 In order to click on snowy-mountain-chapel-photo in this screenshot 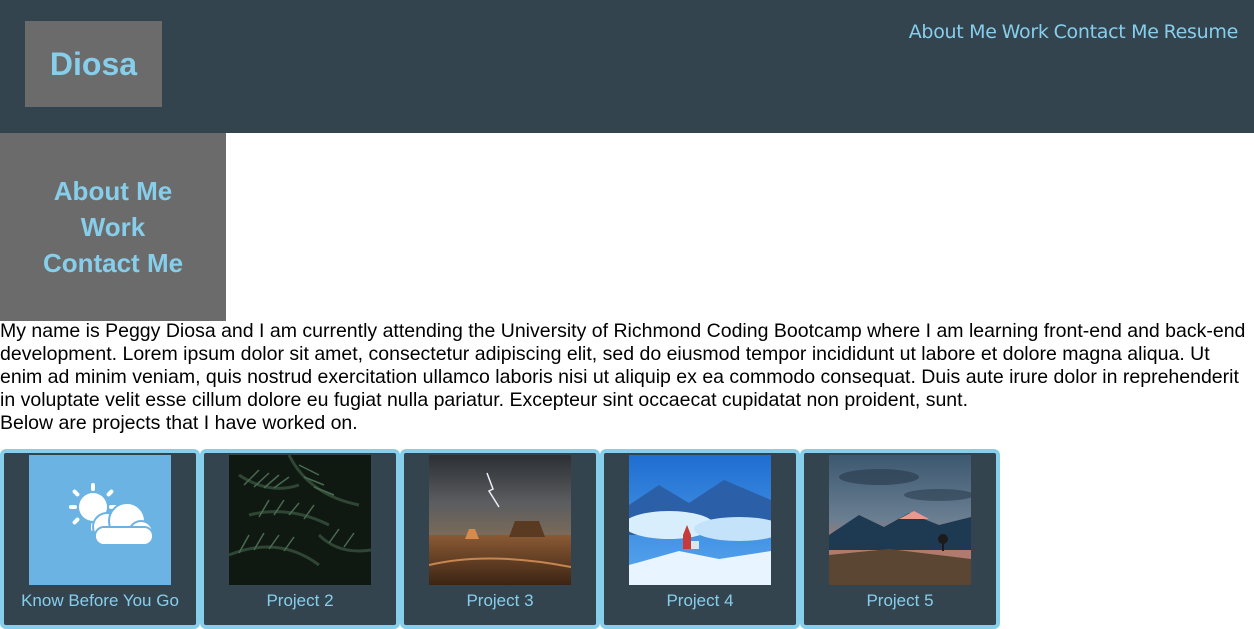, I will do `click(700, 520)`.